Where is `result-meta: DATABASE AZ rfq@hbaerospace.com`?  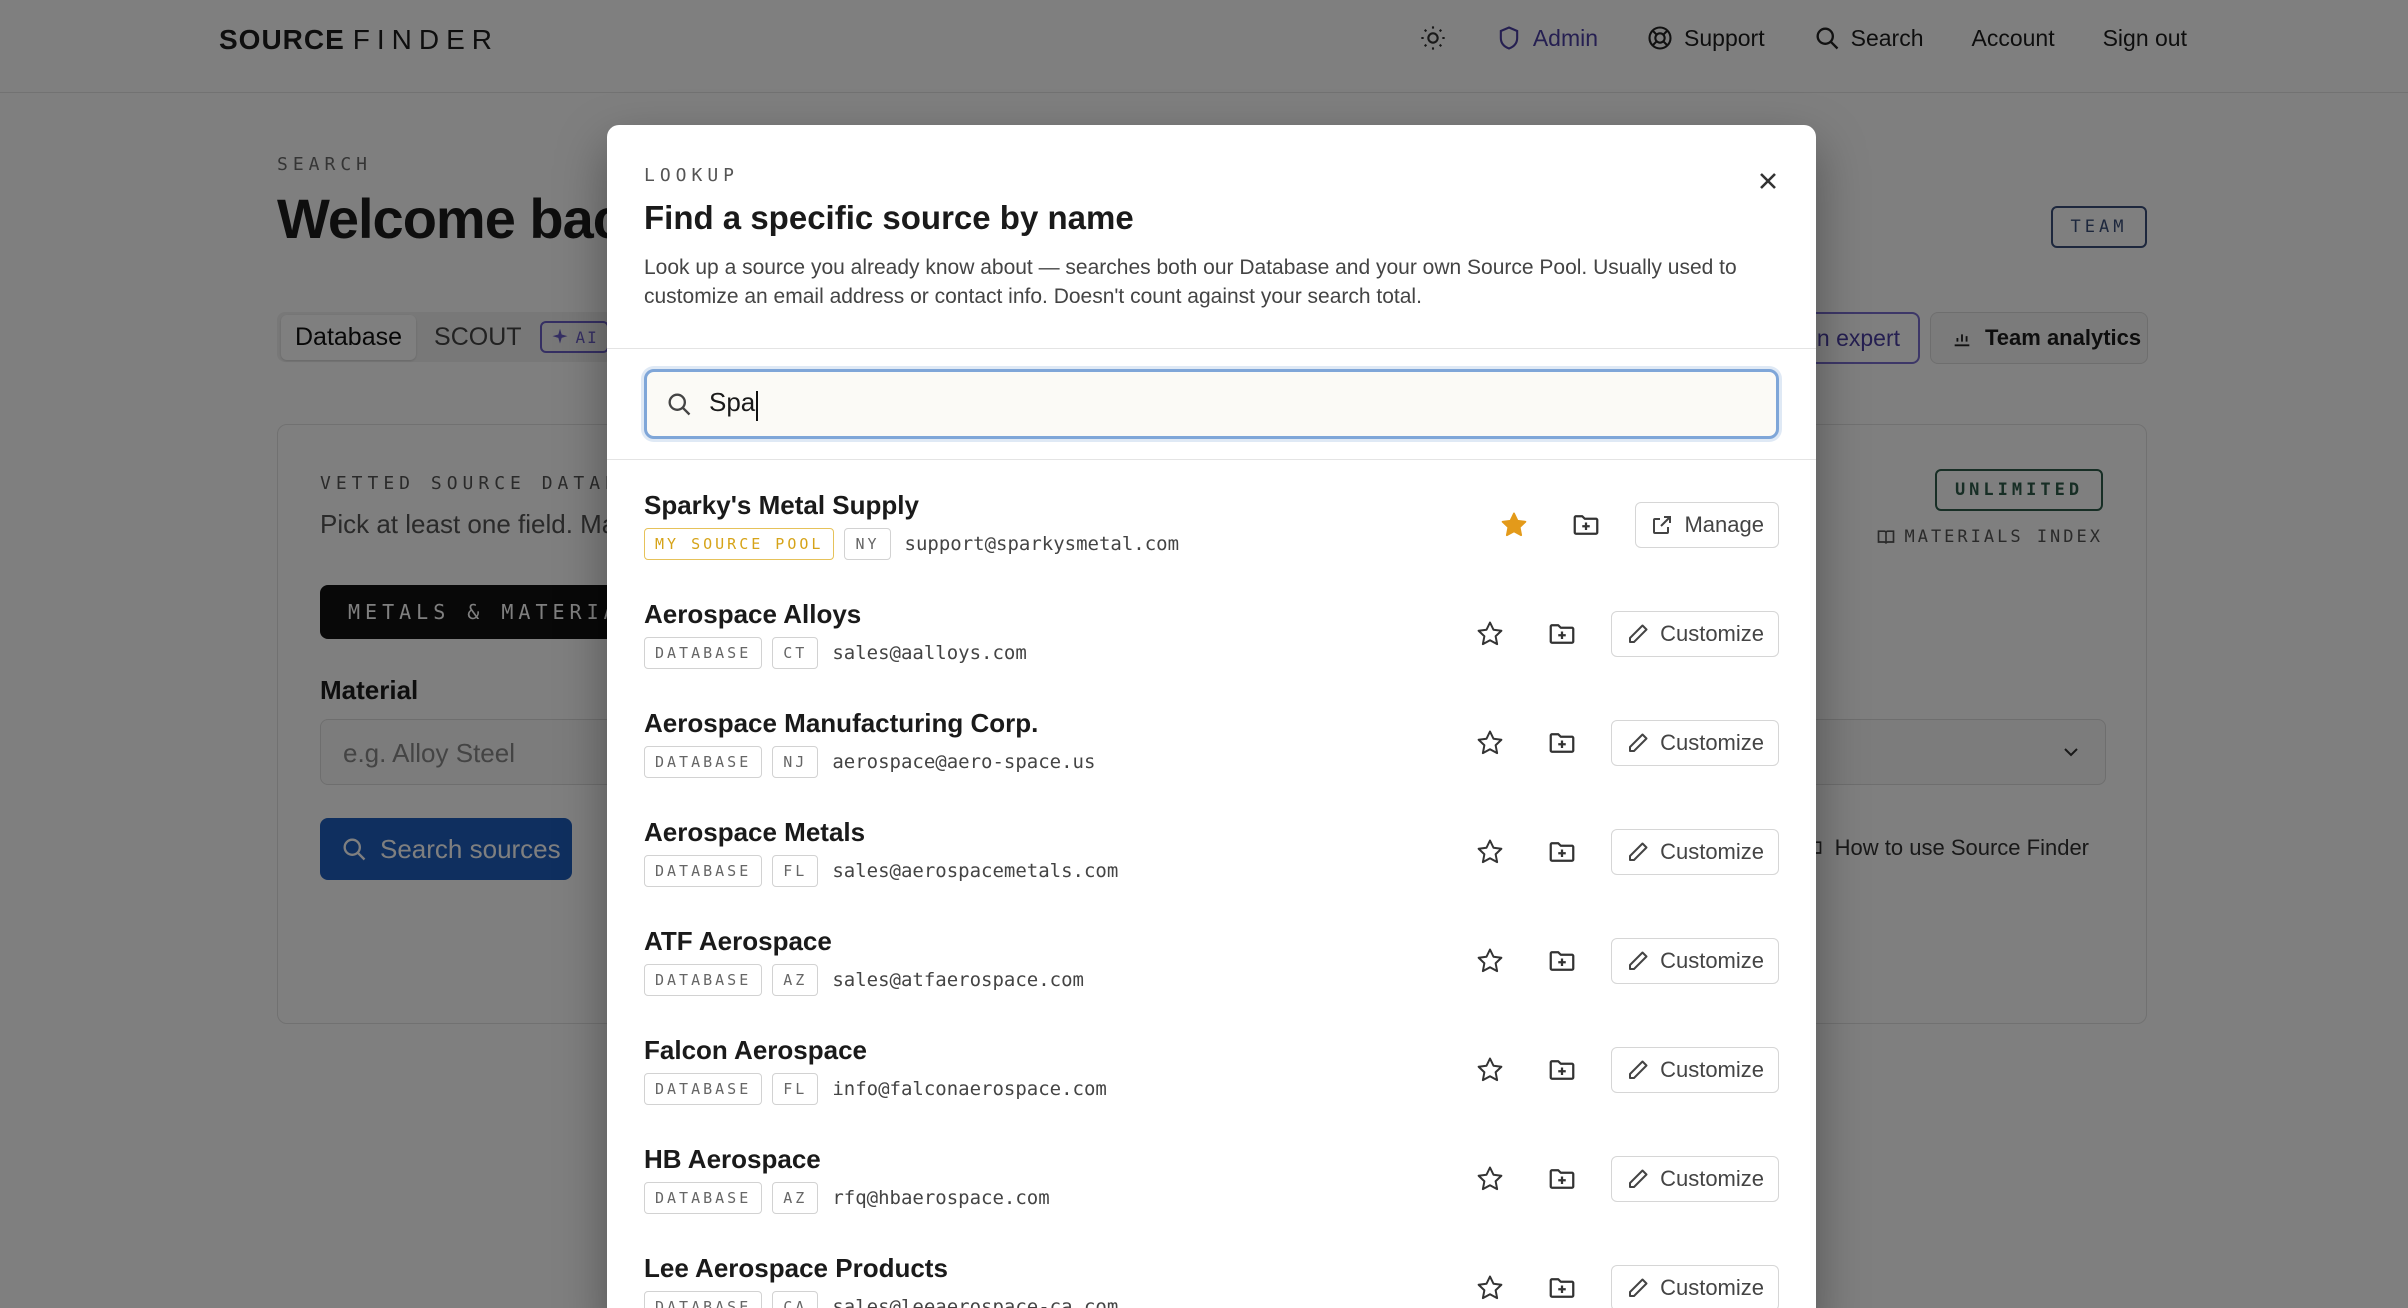
result-meta: DATABASE AZ rfq@hbaerospace.com is located at coordinates (847, 1198).